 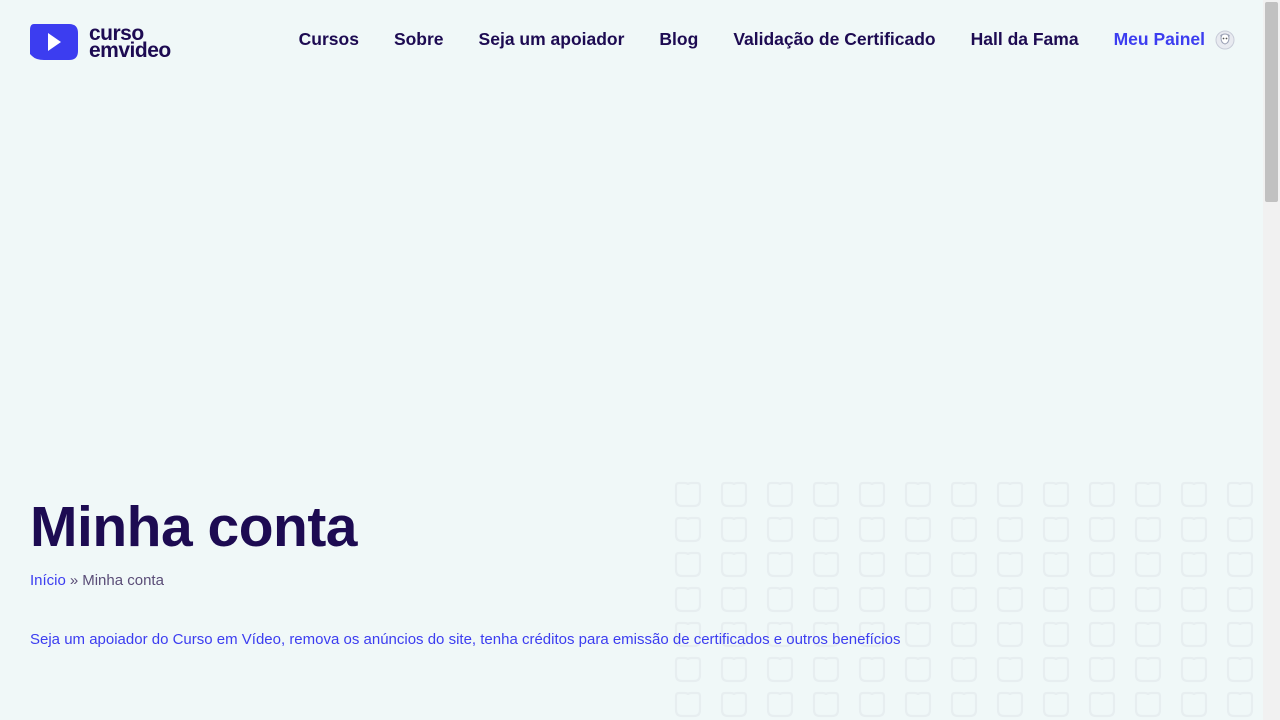 I want to click on nav-hall-da-fama: Hall da Fama, so click(x=1025, y=39).